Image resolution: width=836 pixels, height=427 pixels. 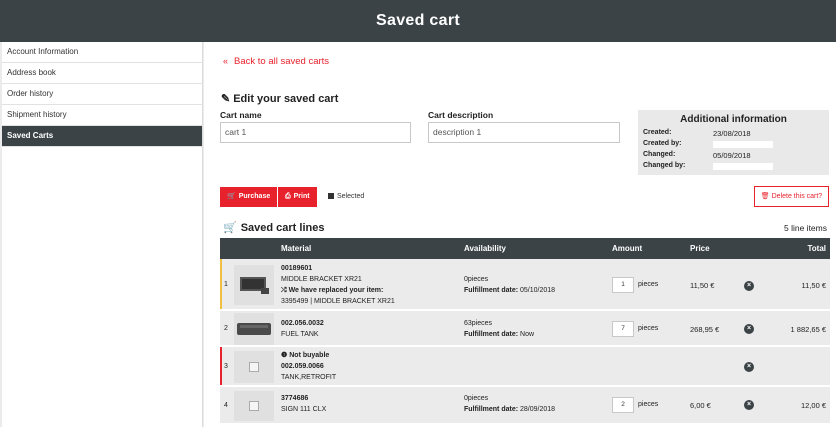 What do you see at coordinates (102, 73) in the screenshot?
I see `sidebar-item-address-book: Address book` at bounding box center [102, 73].